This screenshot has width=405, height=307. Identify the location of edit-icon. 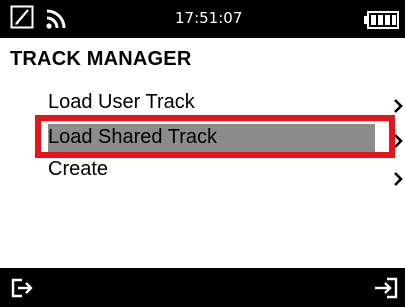
(22, 17).